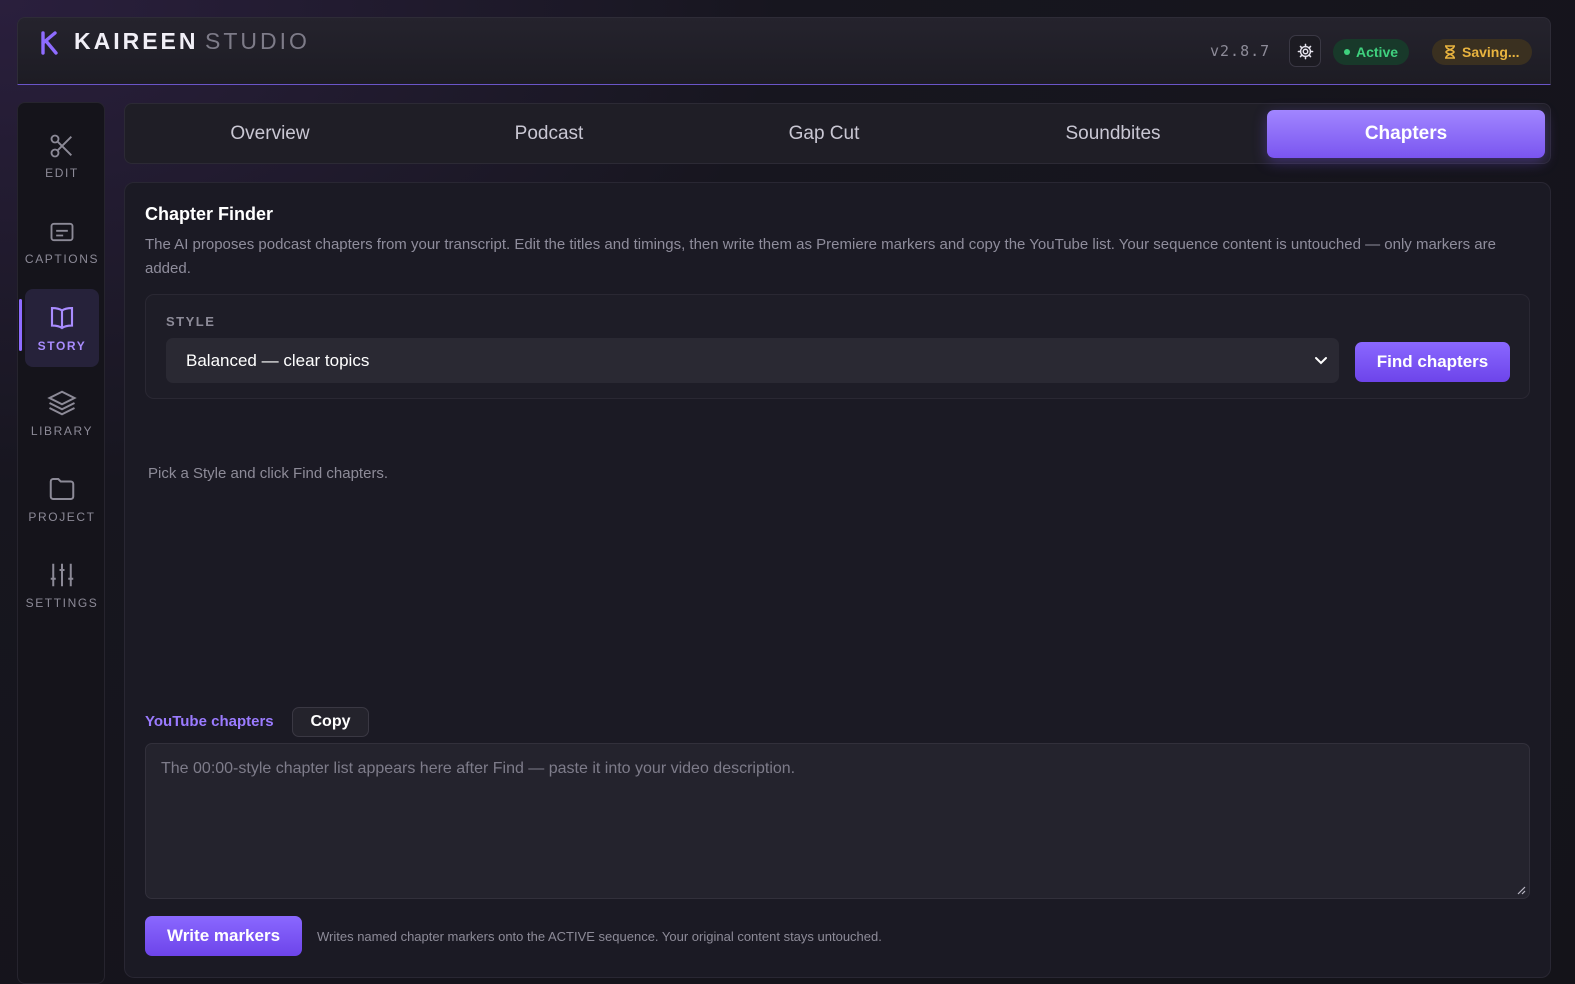 The image size is (1575, 984). What do you see at coordinates (62, 403) in the screenshot?
I see `layers-icon` at bounding box center [62, 403].